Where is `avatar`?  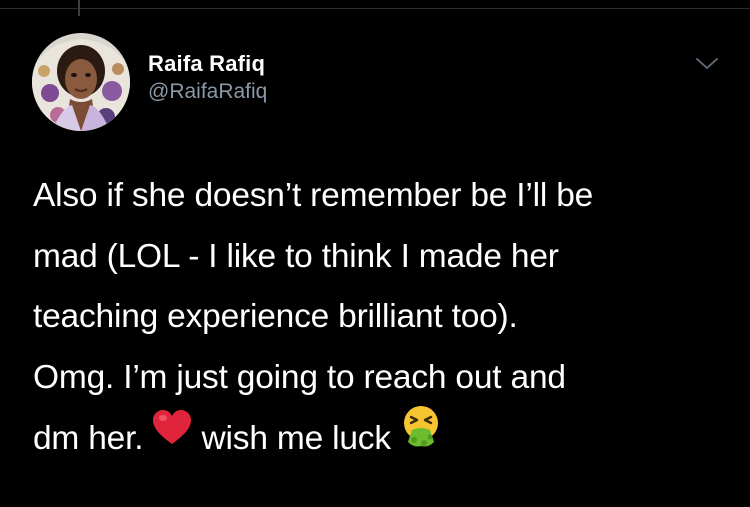 avatar is located at coordinates (81, 82).